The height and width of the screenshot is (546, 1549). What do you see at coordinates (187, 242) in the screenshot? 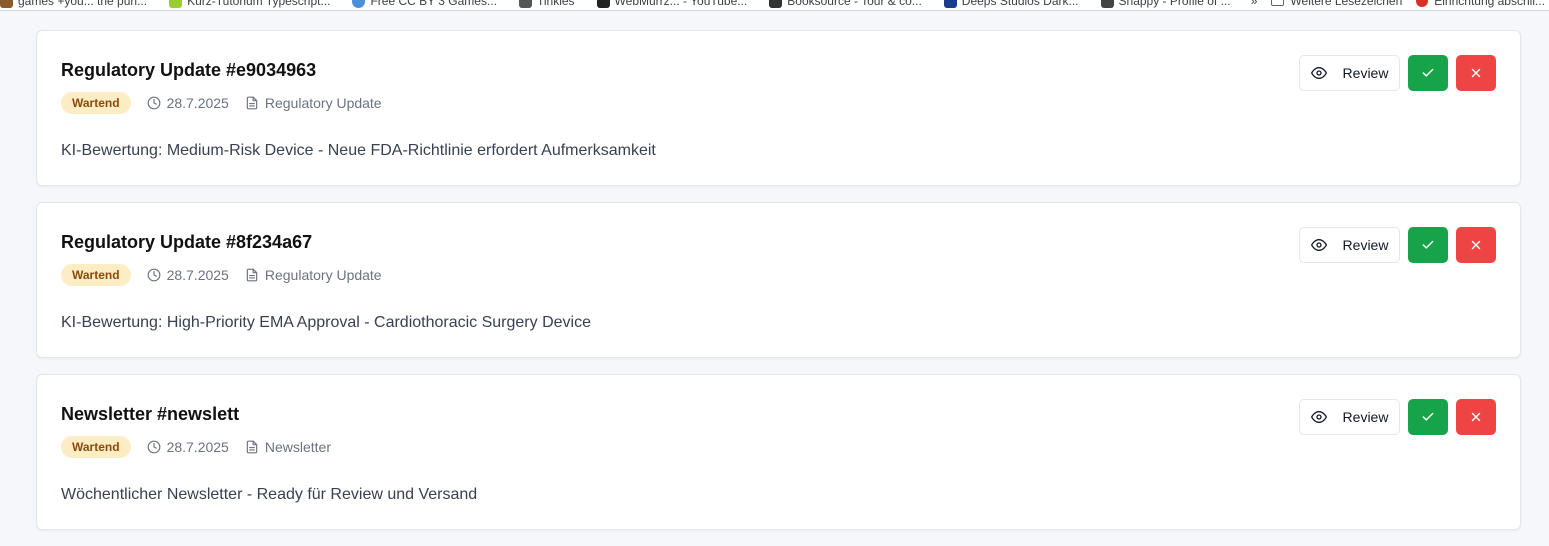
I see `card-title: Regulatory Update #8f234a67` at bounding box center [187, 242].